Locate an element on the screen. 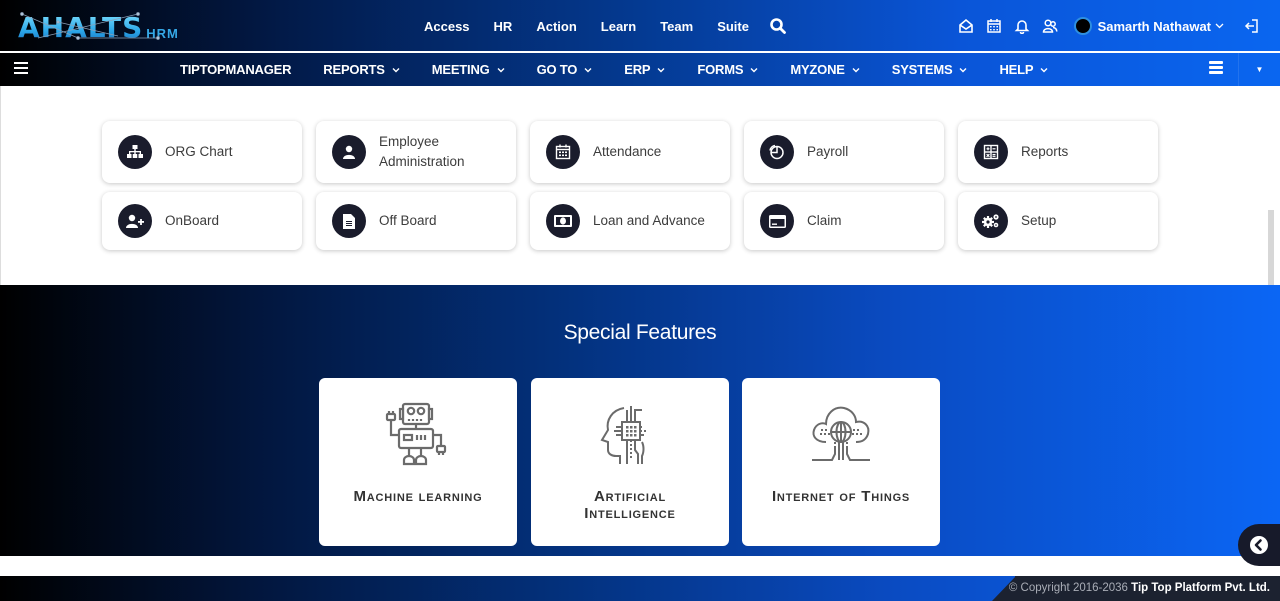 This screenshot has width=1280, height=601. search-icon is located at coordinates (778, 26).